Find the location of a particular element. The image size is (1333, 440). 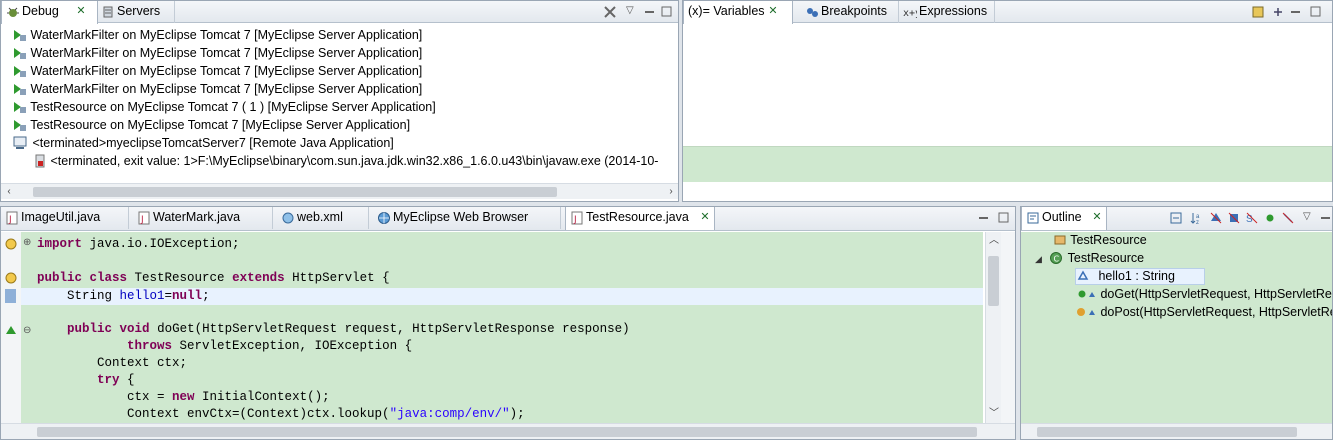

tab-watermark: J WaterMark.java is located at coordinates (203, 218).